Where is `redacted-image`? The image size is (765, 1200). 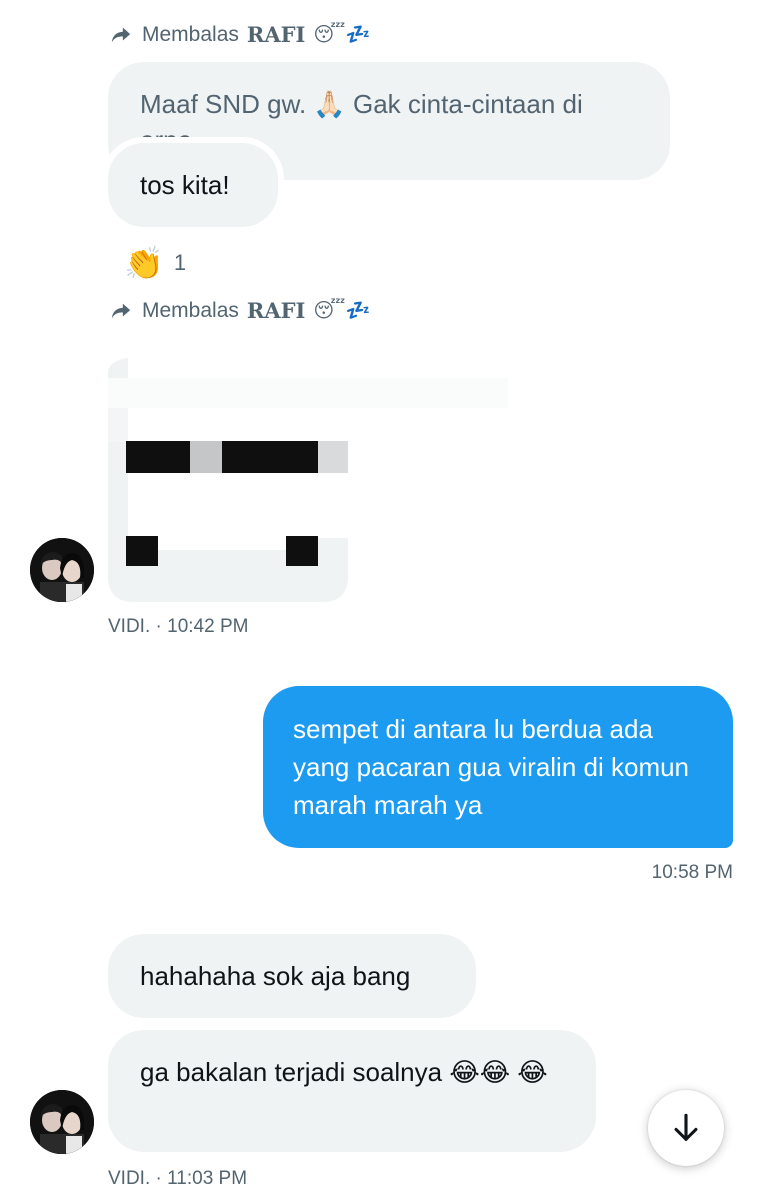 redacted-image is located at coordinates (309, 471).